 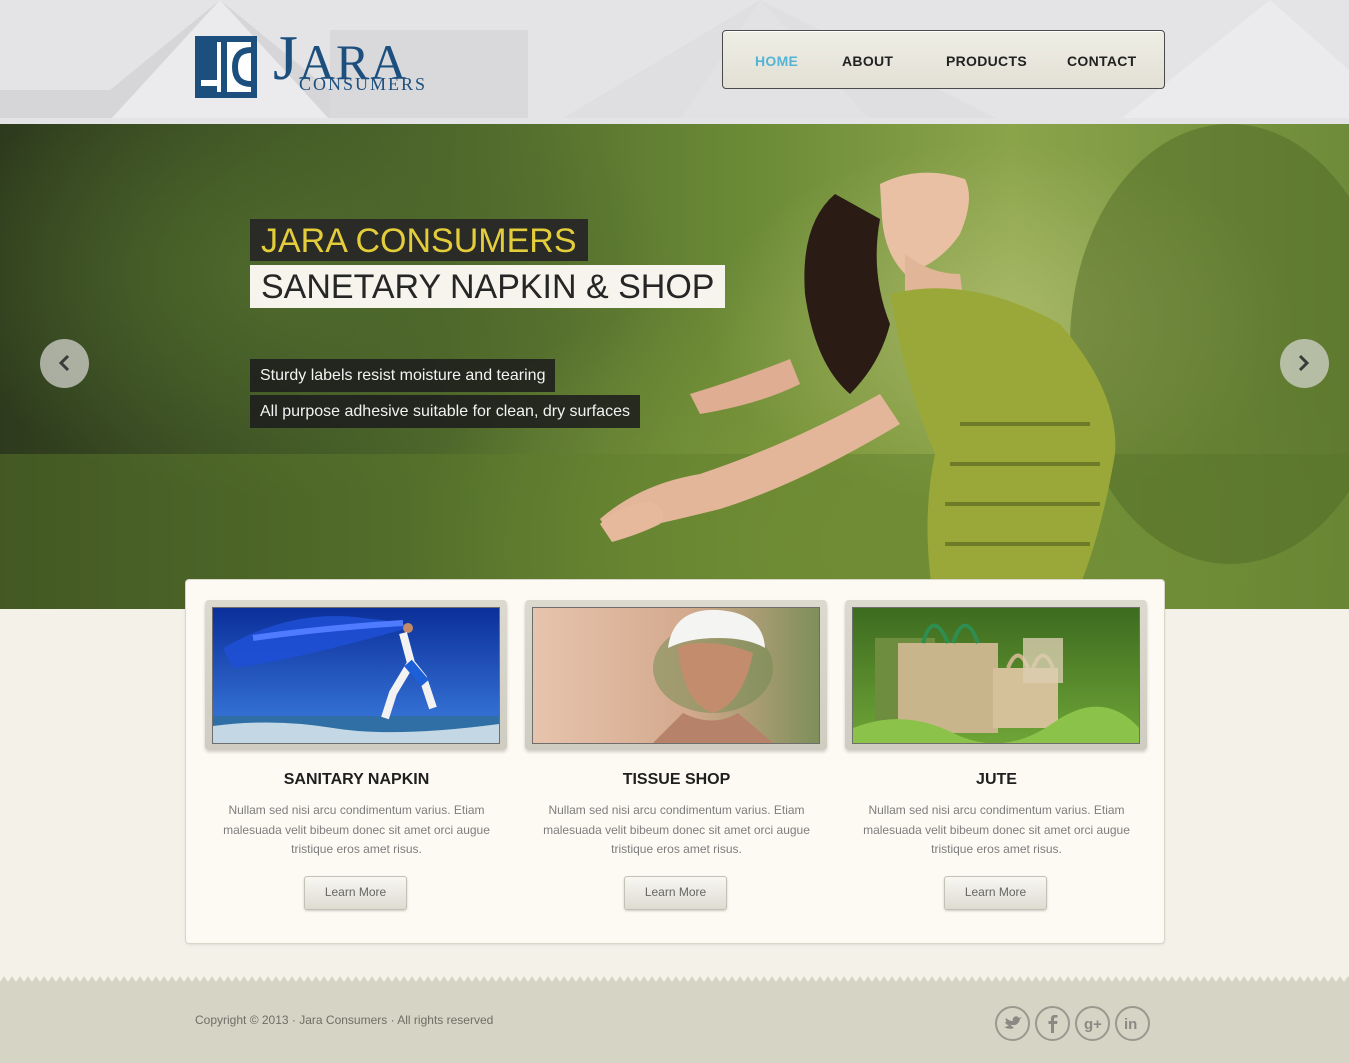 I want to click on svg-text: in, so click(x=1130, y=1024).